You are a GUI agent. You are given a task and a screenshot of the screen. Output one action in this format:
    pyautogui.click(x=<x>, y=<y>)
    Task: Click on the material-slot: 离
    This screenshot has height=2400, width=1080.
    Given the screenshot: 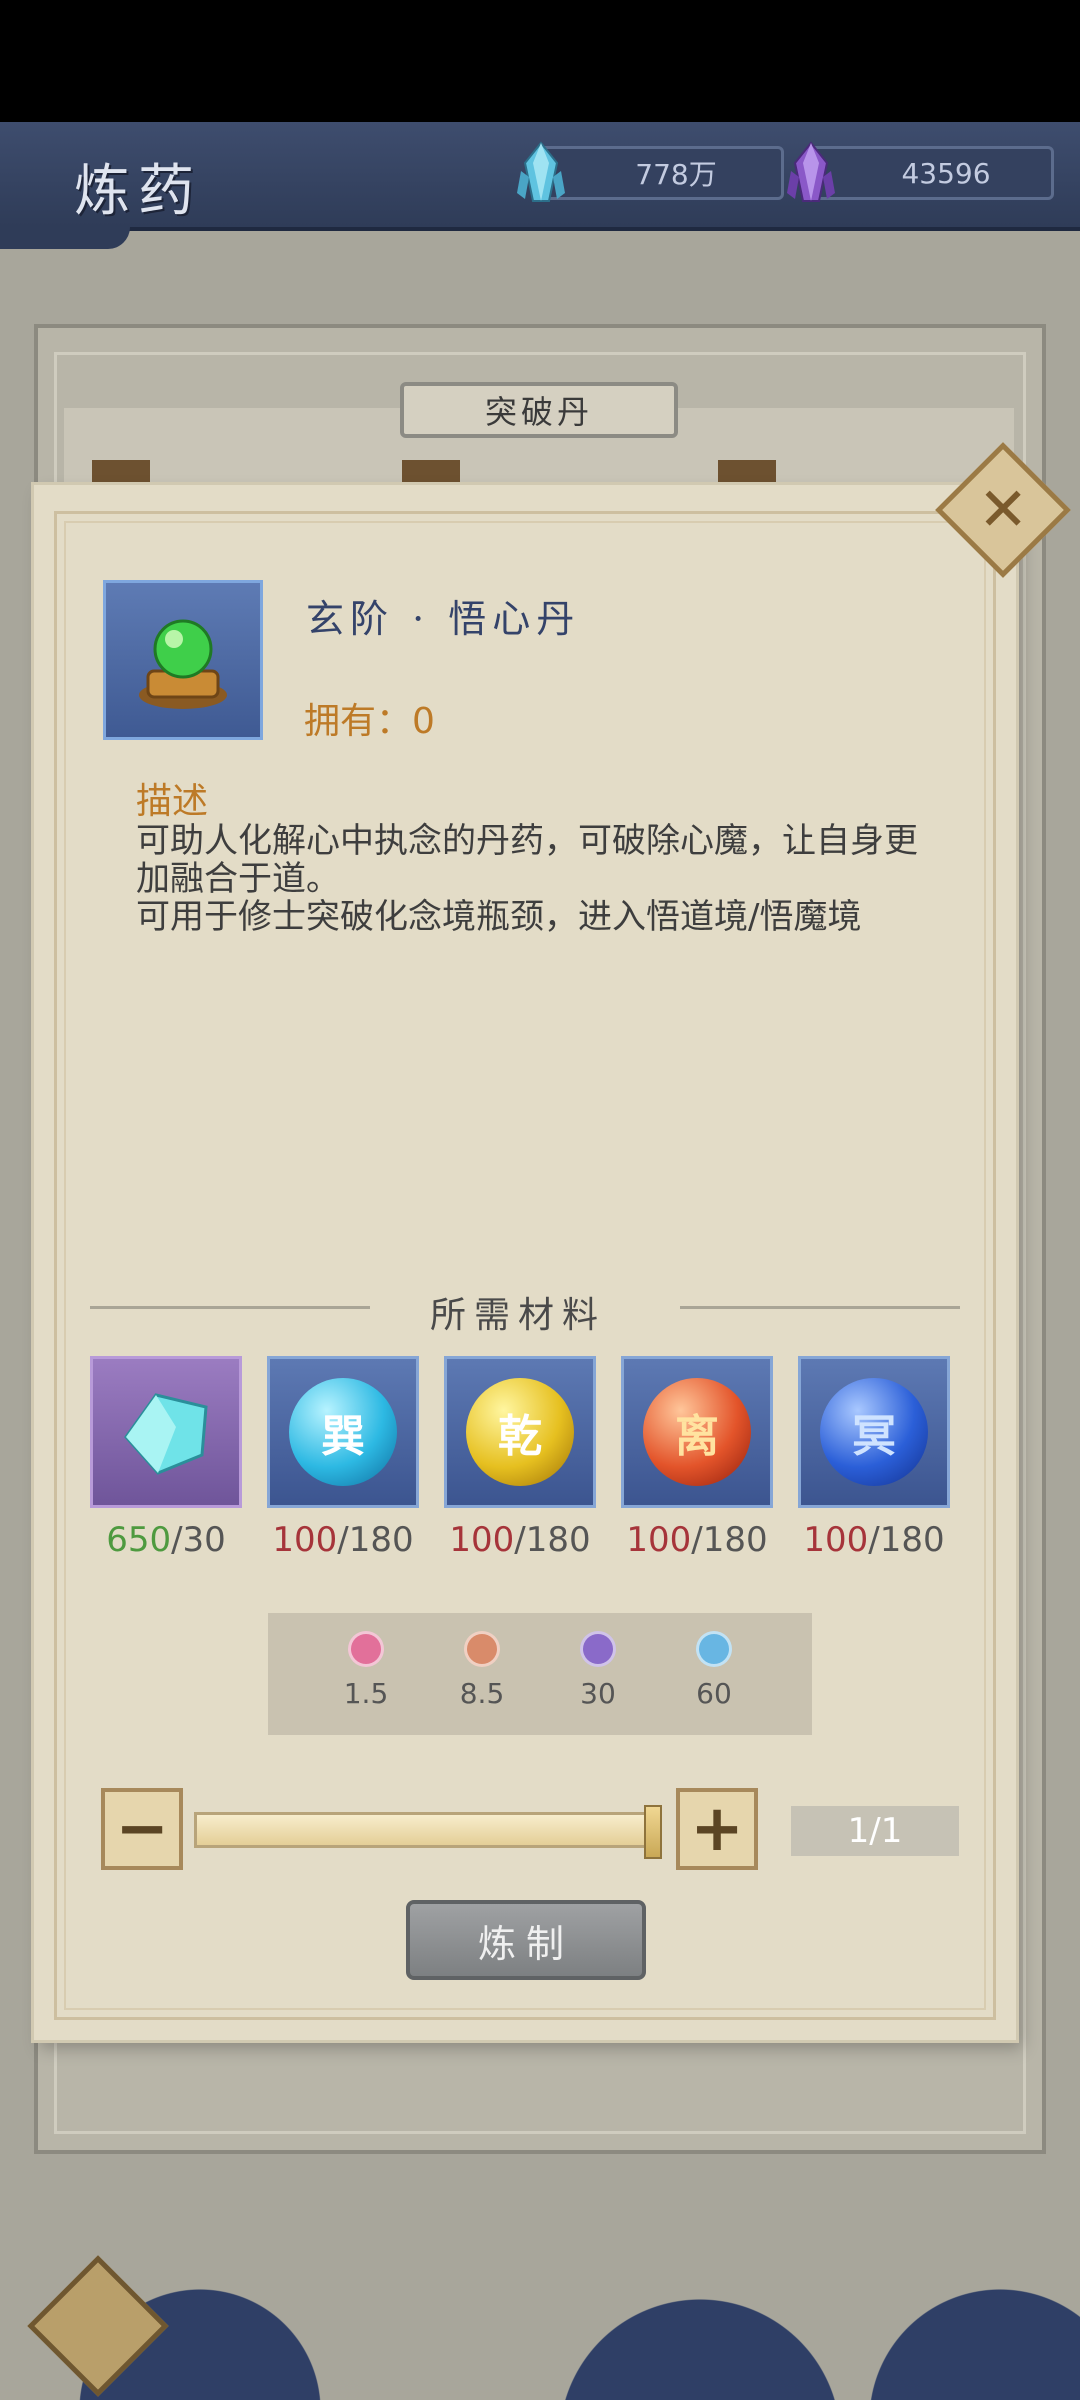 What is the action you would take?
    pyautogui.click(x=697, y=1432)
    